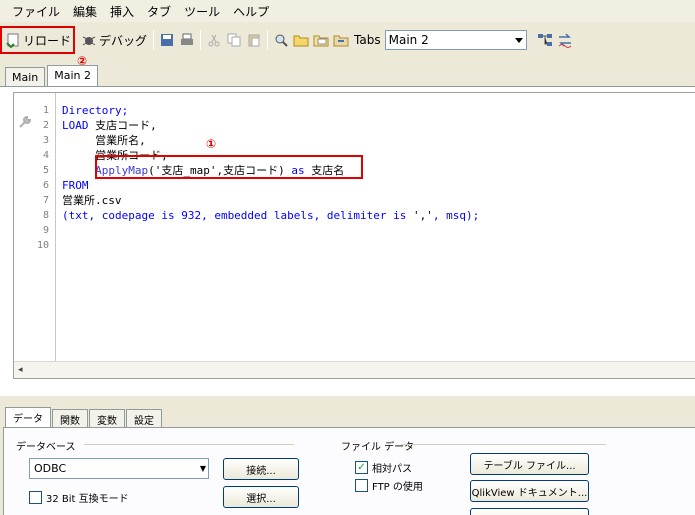 This screenshot has width=695, height=515. What do you see at coordinates (92, 200) in the screenshot?
I see `code-line: 営業所.csv` at bounding box center [92, 200].